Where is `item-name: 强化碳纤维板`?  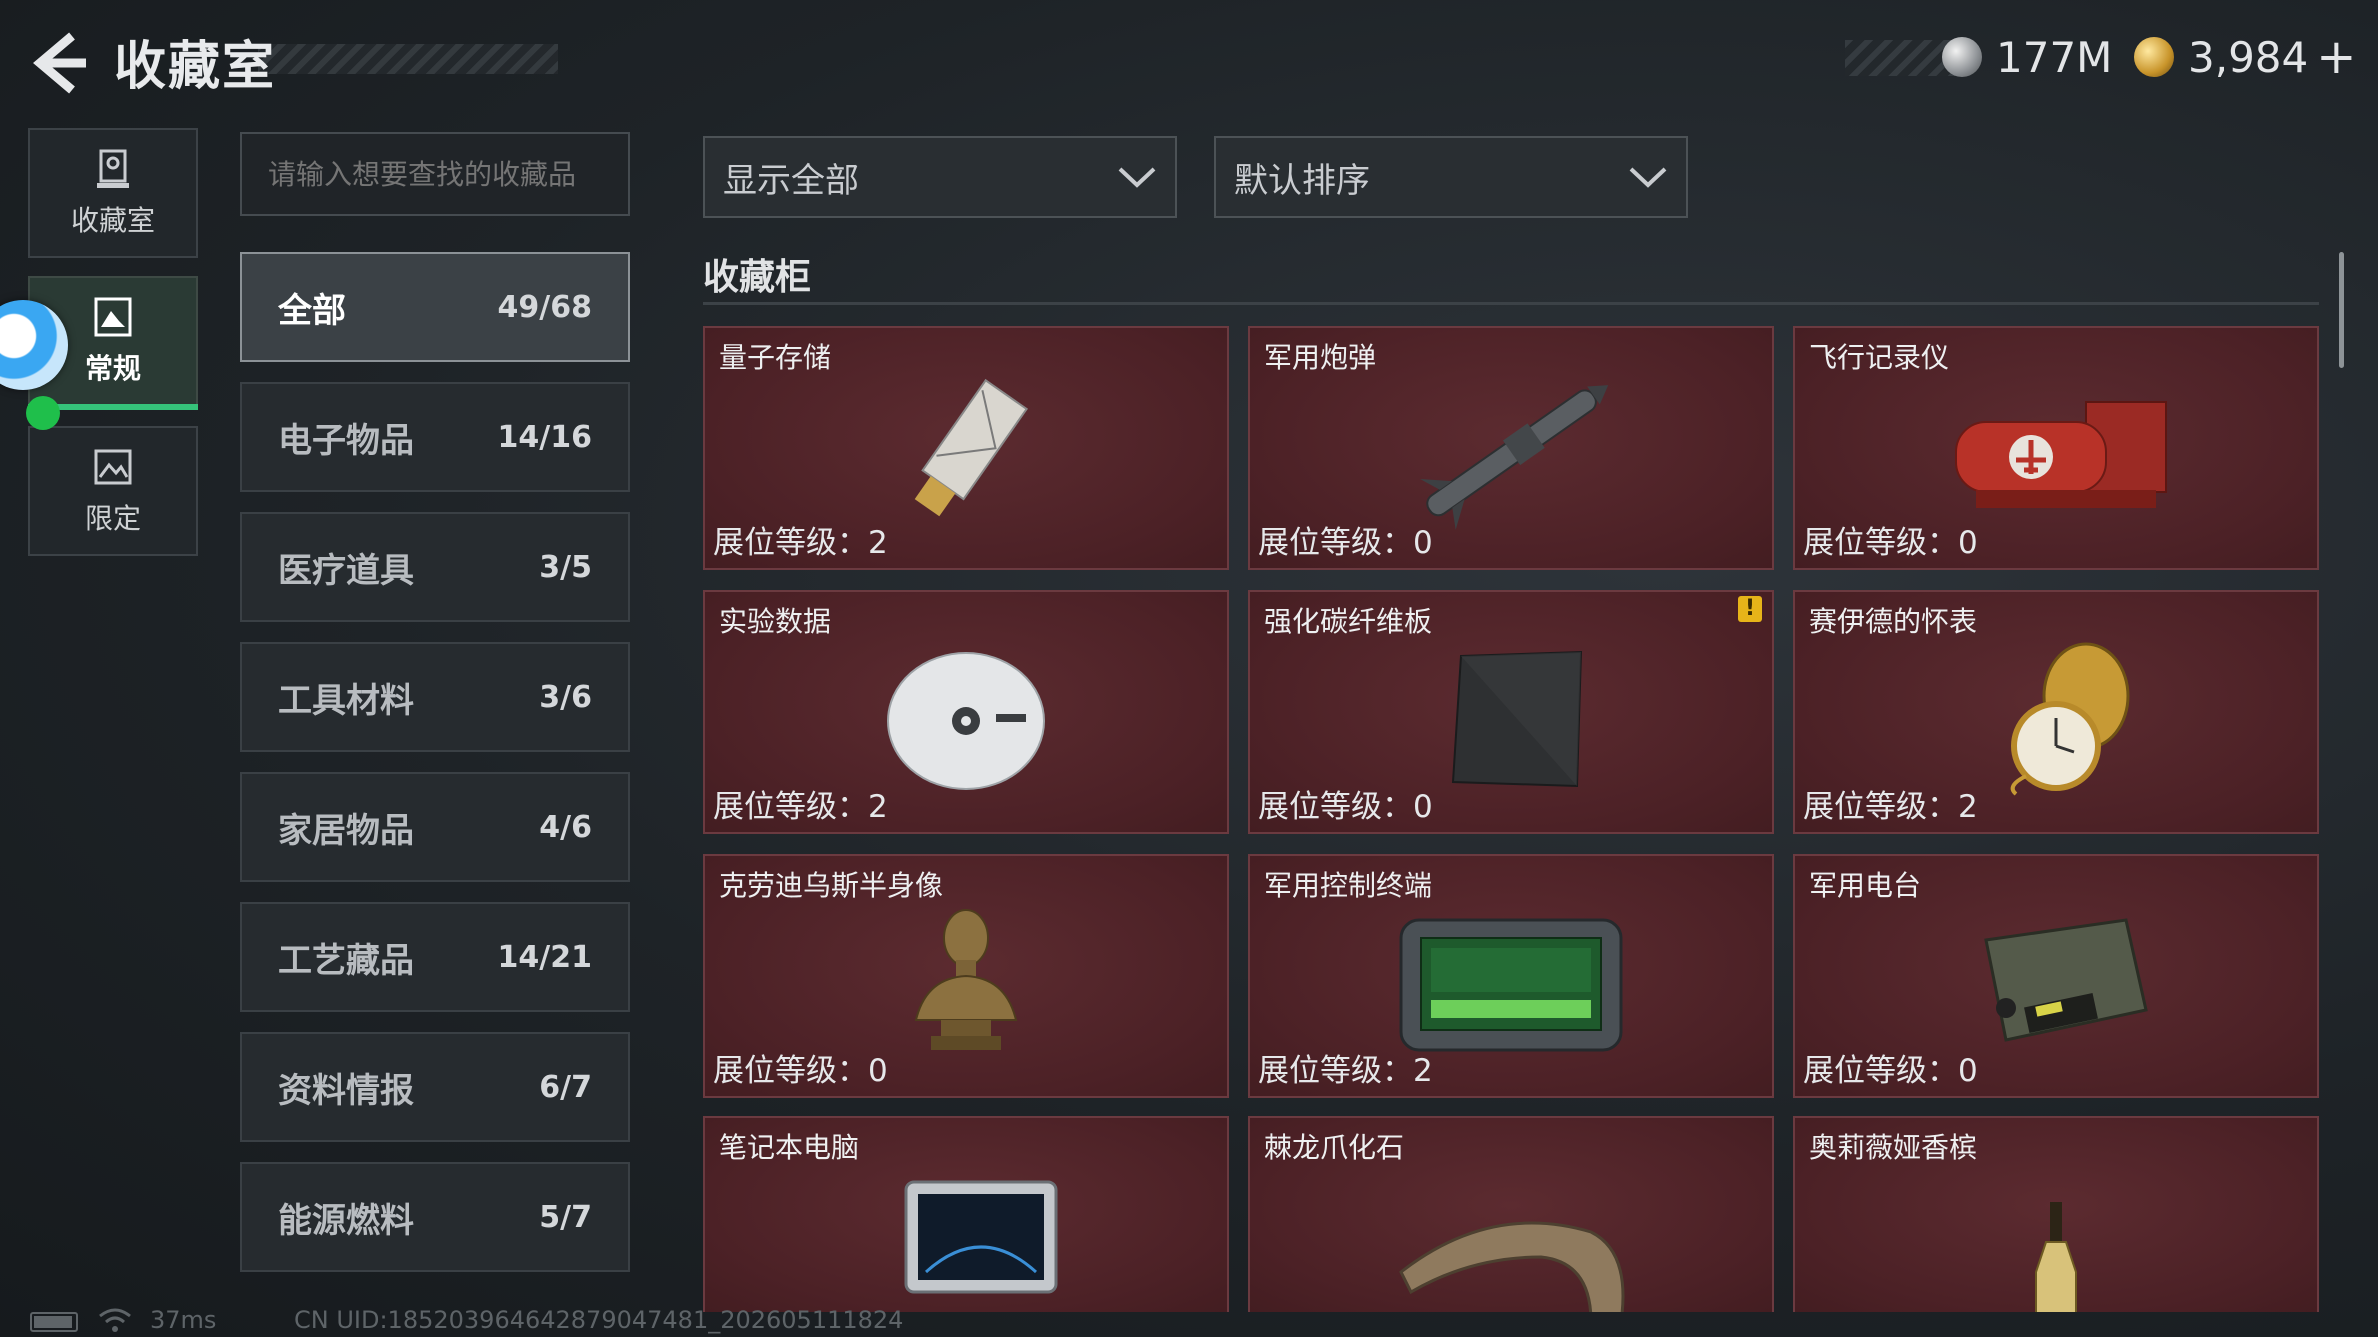 item-name: 强化碳纤维板 is located at coordinates (1348, 621).